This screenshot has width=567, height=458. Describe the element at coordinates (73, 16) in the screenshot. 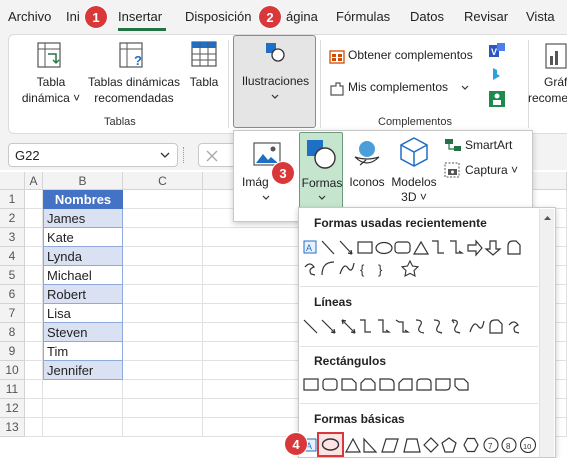

I see `menu-inicio: Ini` at that location.